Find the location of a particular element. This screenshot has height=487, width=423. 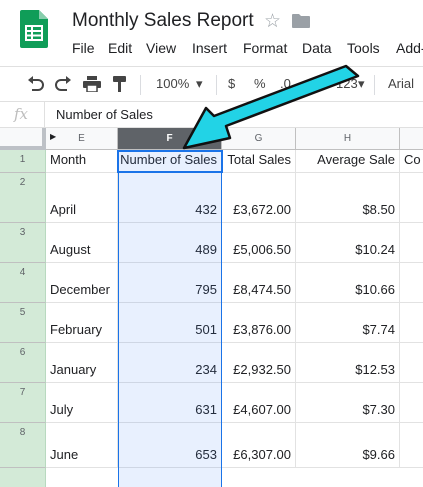

cell-value: 234 is located at coordinates (206, 369).